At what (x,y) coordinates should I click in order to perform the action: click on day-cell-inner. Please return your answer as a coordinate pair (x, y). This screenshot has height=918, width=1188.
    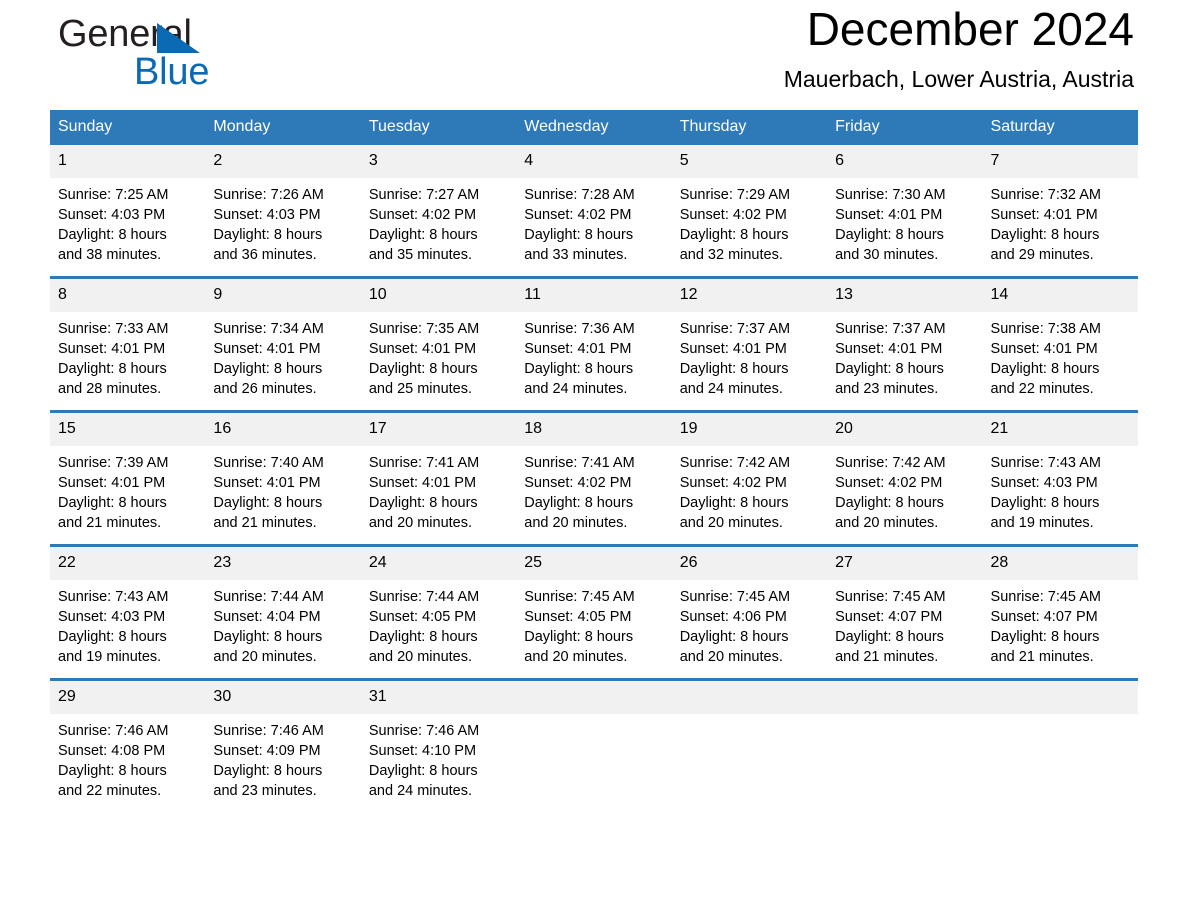
    Looking at the image, I should click on (749, 746).